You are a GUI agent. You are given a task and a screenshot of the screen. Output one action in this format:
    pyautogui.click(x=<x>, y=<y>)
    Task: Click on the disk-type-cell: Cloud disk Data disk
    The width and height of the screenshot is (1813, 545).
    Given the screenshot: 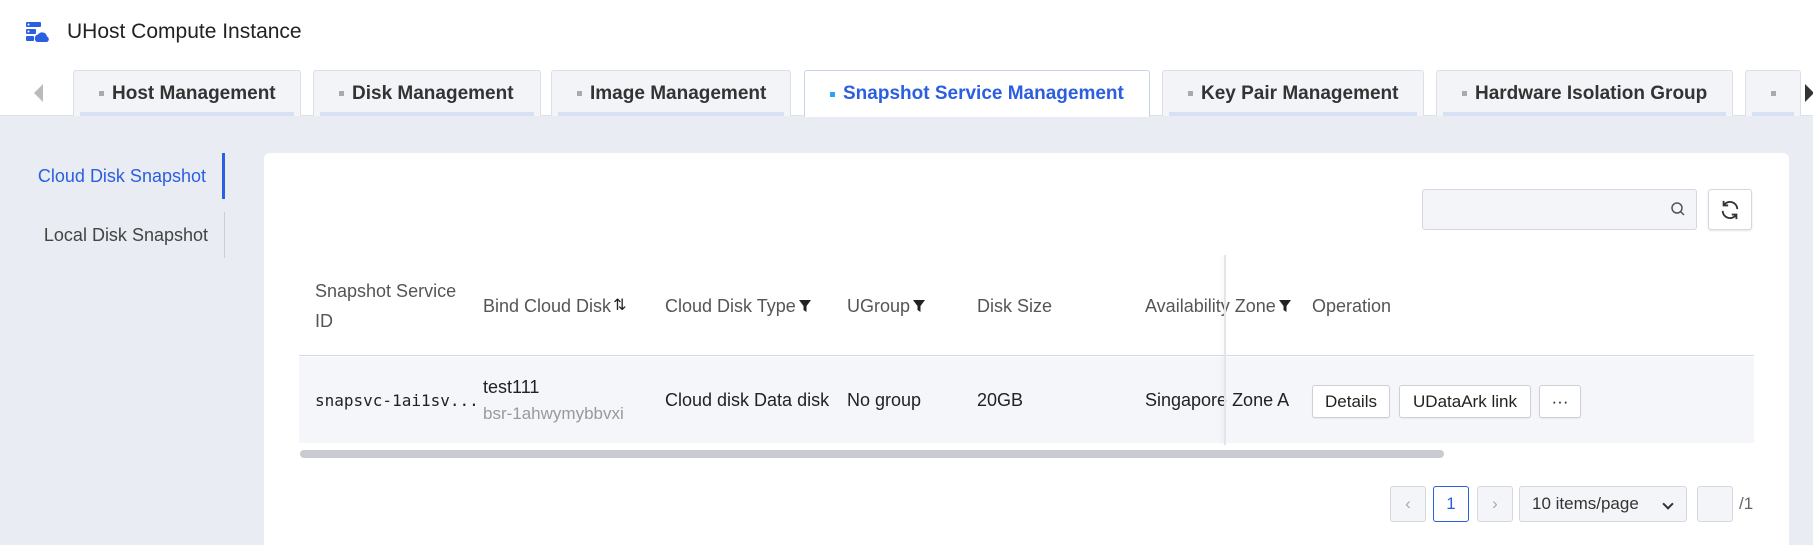 What is the action you would take?
    pyautogui.click(x=747, y=399)
    